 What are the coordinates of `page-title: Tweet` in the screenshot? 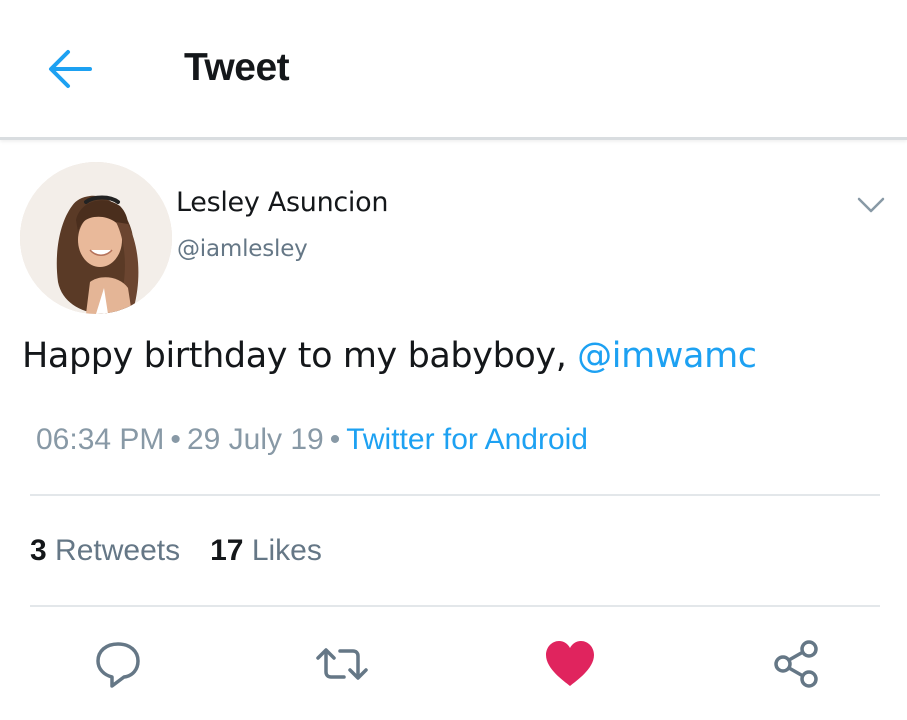 It's located at (237, 67).